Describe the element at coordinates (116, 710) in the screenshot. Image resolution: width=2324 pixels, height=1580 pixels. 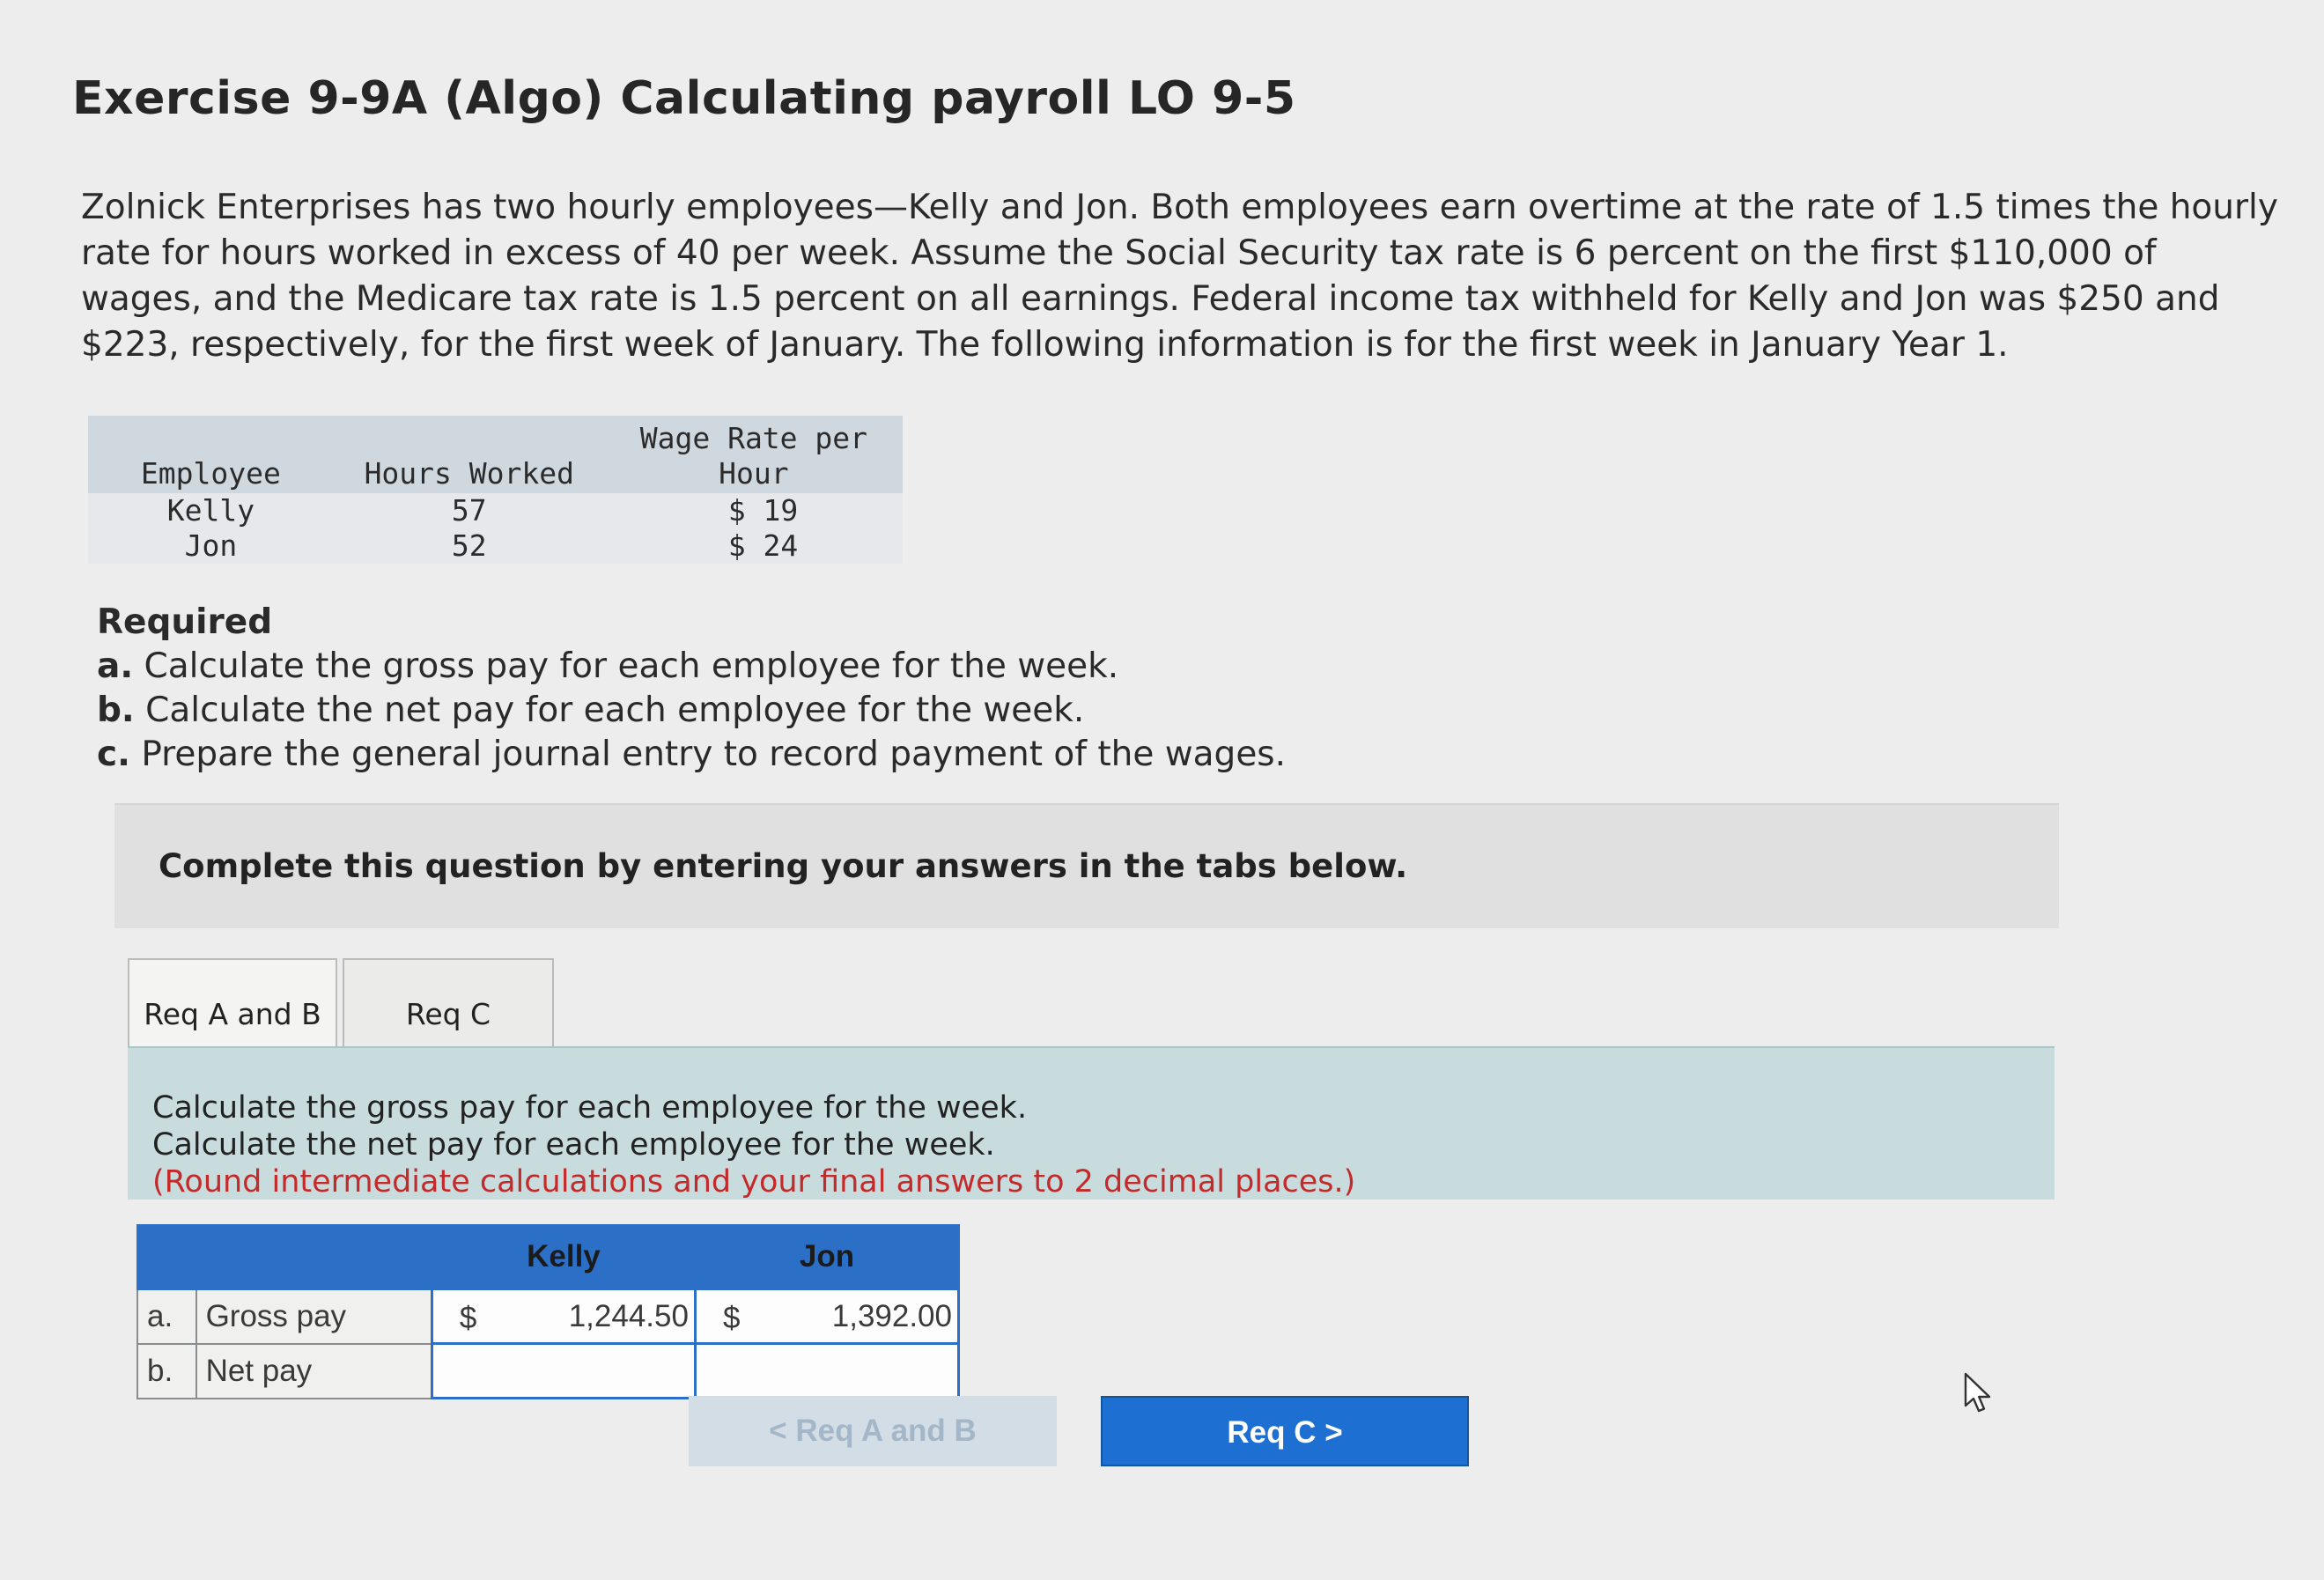
I see `required-item-label: b.` at that location.